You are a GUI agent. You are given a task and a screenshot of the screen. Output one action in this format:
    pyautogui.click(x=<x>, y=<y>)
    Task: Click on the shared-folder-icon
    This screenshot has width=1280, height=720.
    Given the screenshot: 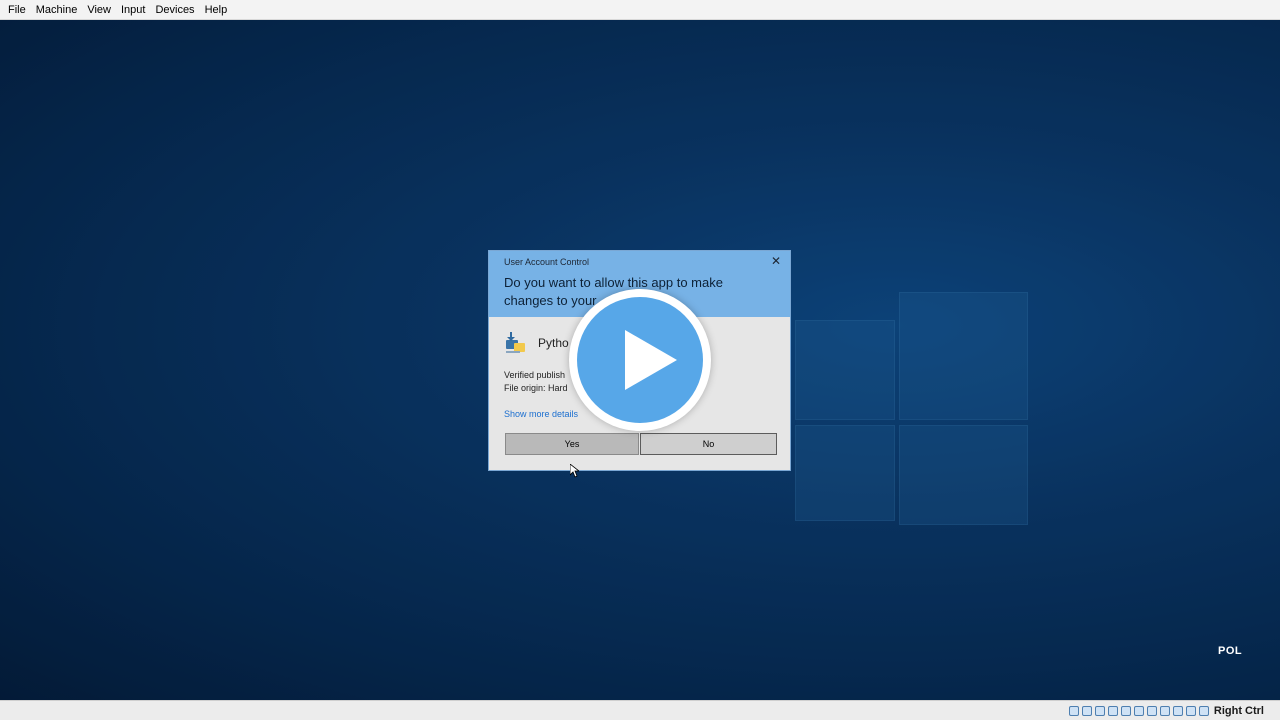 What is the action you would take?
    pyautogui.click(x=1138, y=710)
    